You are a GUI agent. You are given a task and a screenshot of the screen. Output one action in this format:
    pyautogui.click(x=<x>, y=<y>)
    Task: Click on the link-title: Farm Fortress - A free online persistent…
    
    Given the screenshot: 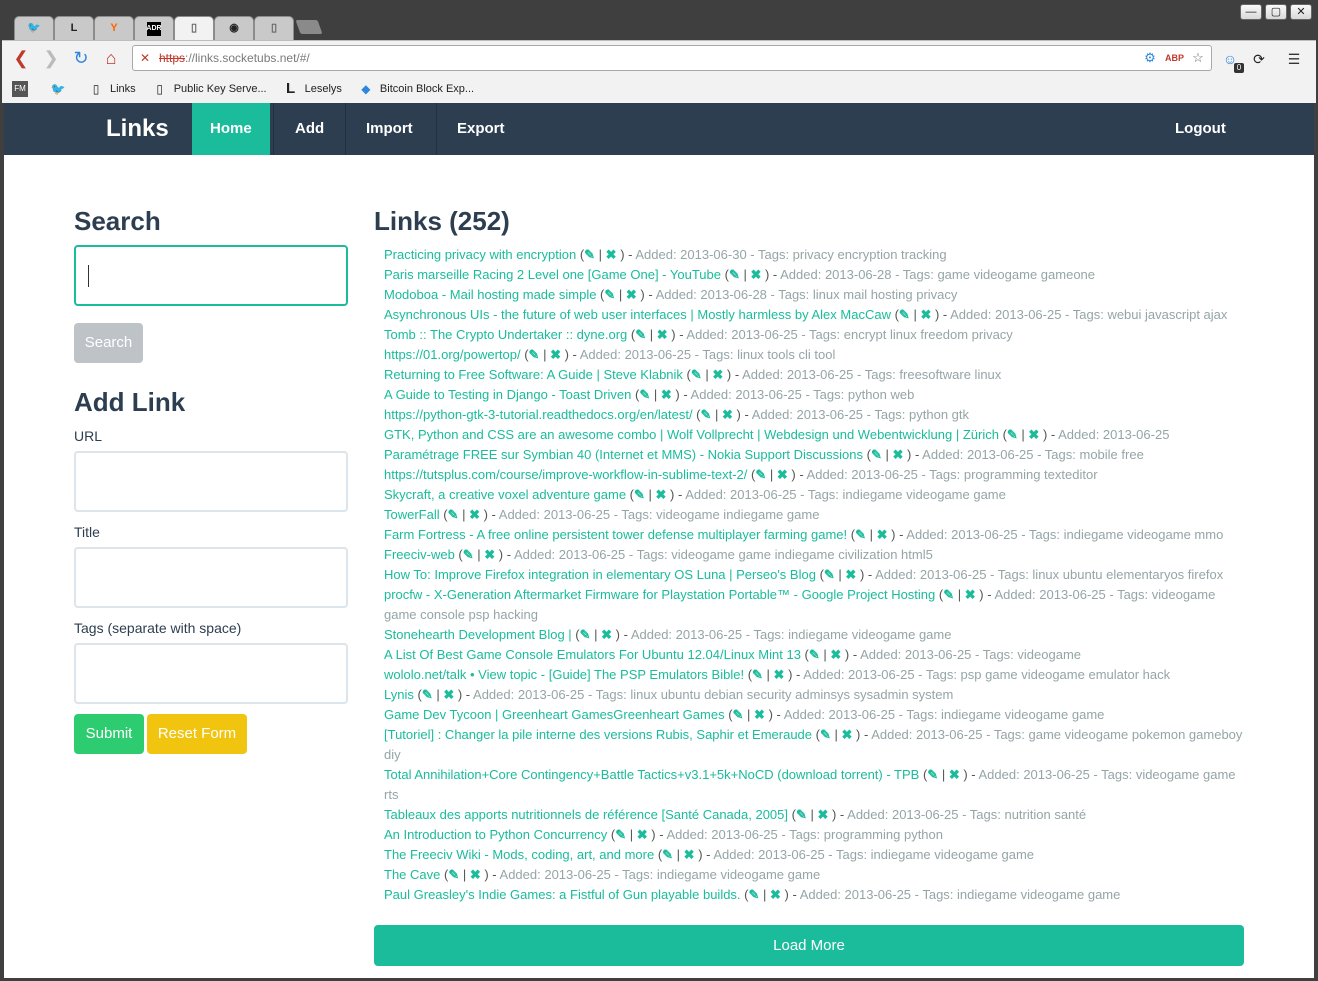 What is the action you would take?
    pyautogui.click(x=615, y=534)
    